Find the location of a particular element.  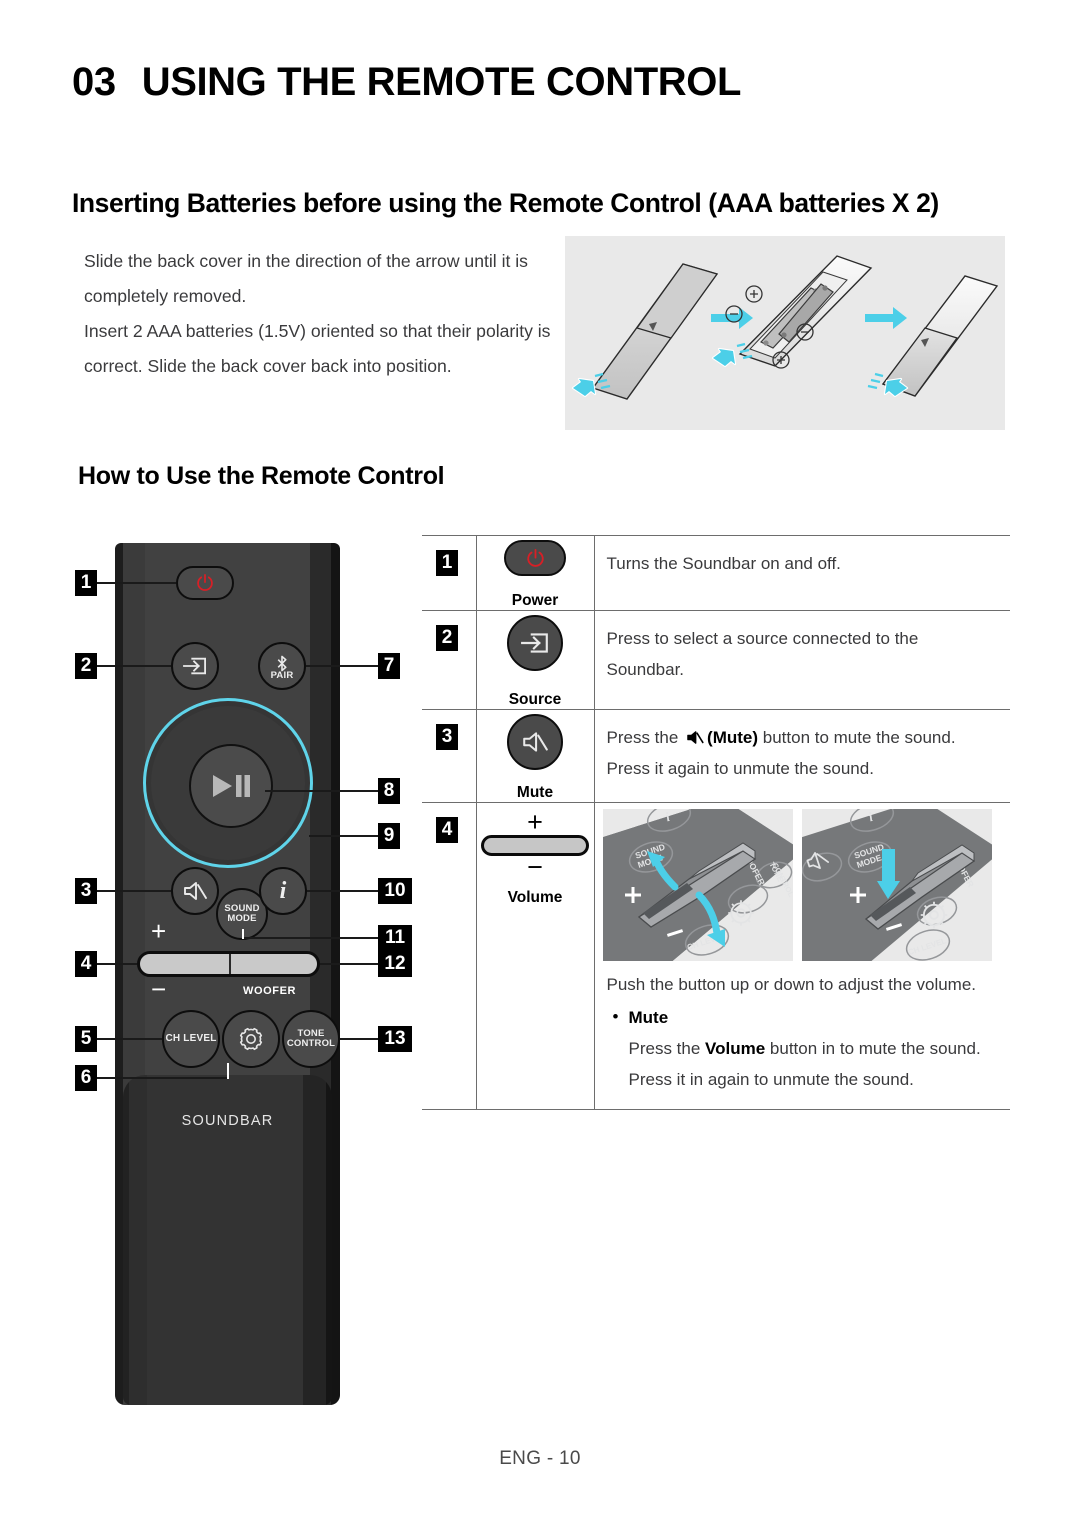

row-number-badge: 4 is located at coordinates (447, 830).